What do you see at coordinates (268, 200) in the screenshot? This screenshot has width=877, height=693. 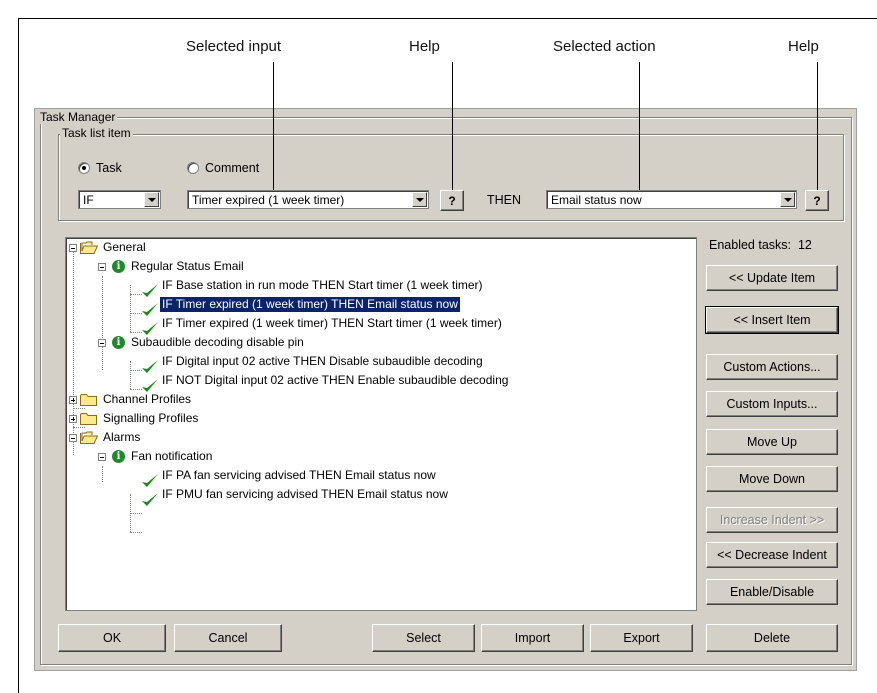 I see `input-select-value: Timer expired (1 week timer)` at bounding box center [268, 200].